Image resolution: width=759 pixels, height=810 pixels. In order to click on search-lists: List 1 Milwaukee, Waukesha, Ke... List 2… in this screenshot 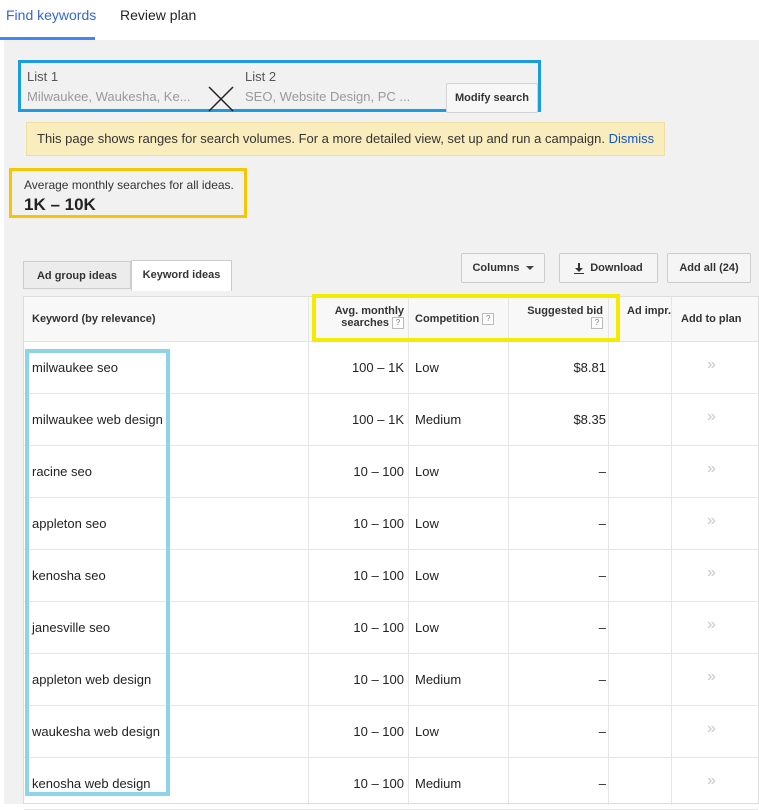, I will do `click(279, 86)`.